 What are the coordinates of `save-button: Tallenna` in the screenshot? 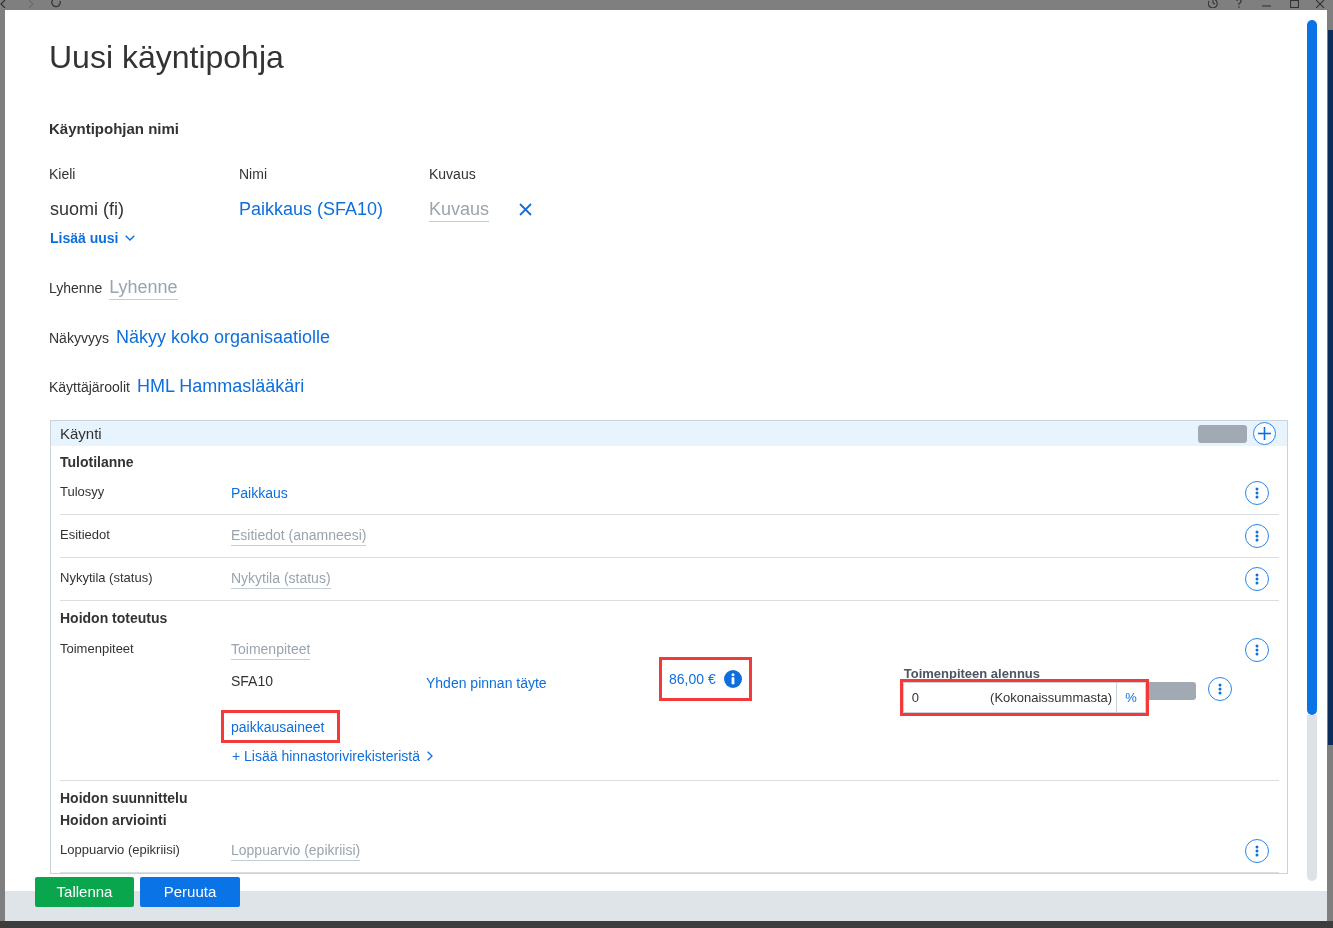 It's located at (84, 892).